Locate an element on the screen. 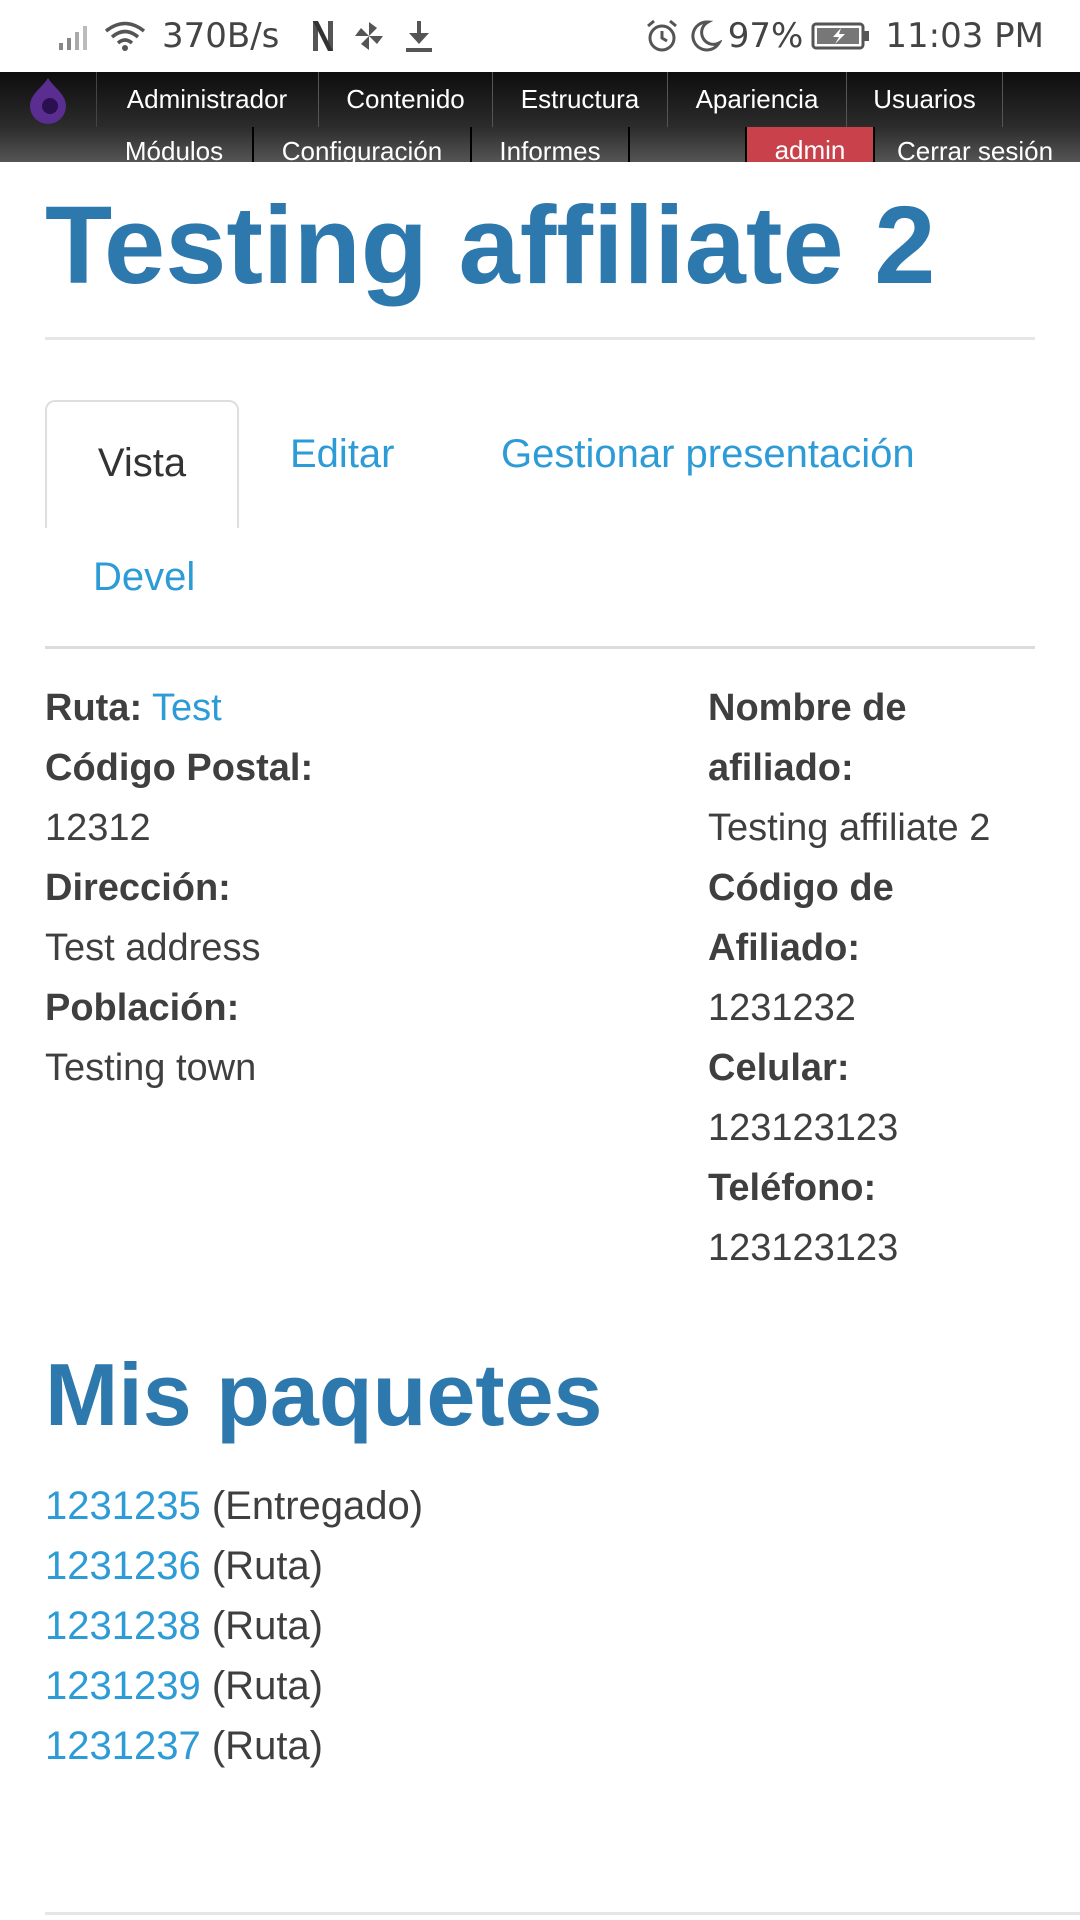 The image size is (1080, 1920). toolbar-item-configuracion: Configuración is located at coordinates (362, 144).